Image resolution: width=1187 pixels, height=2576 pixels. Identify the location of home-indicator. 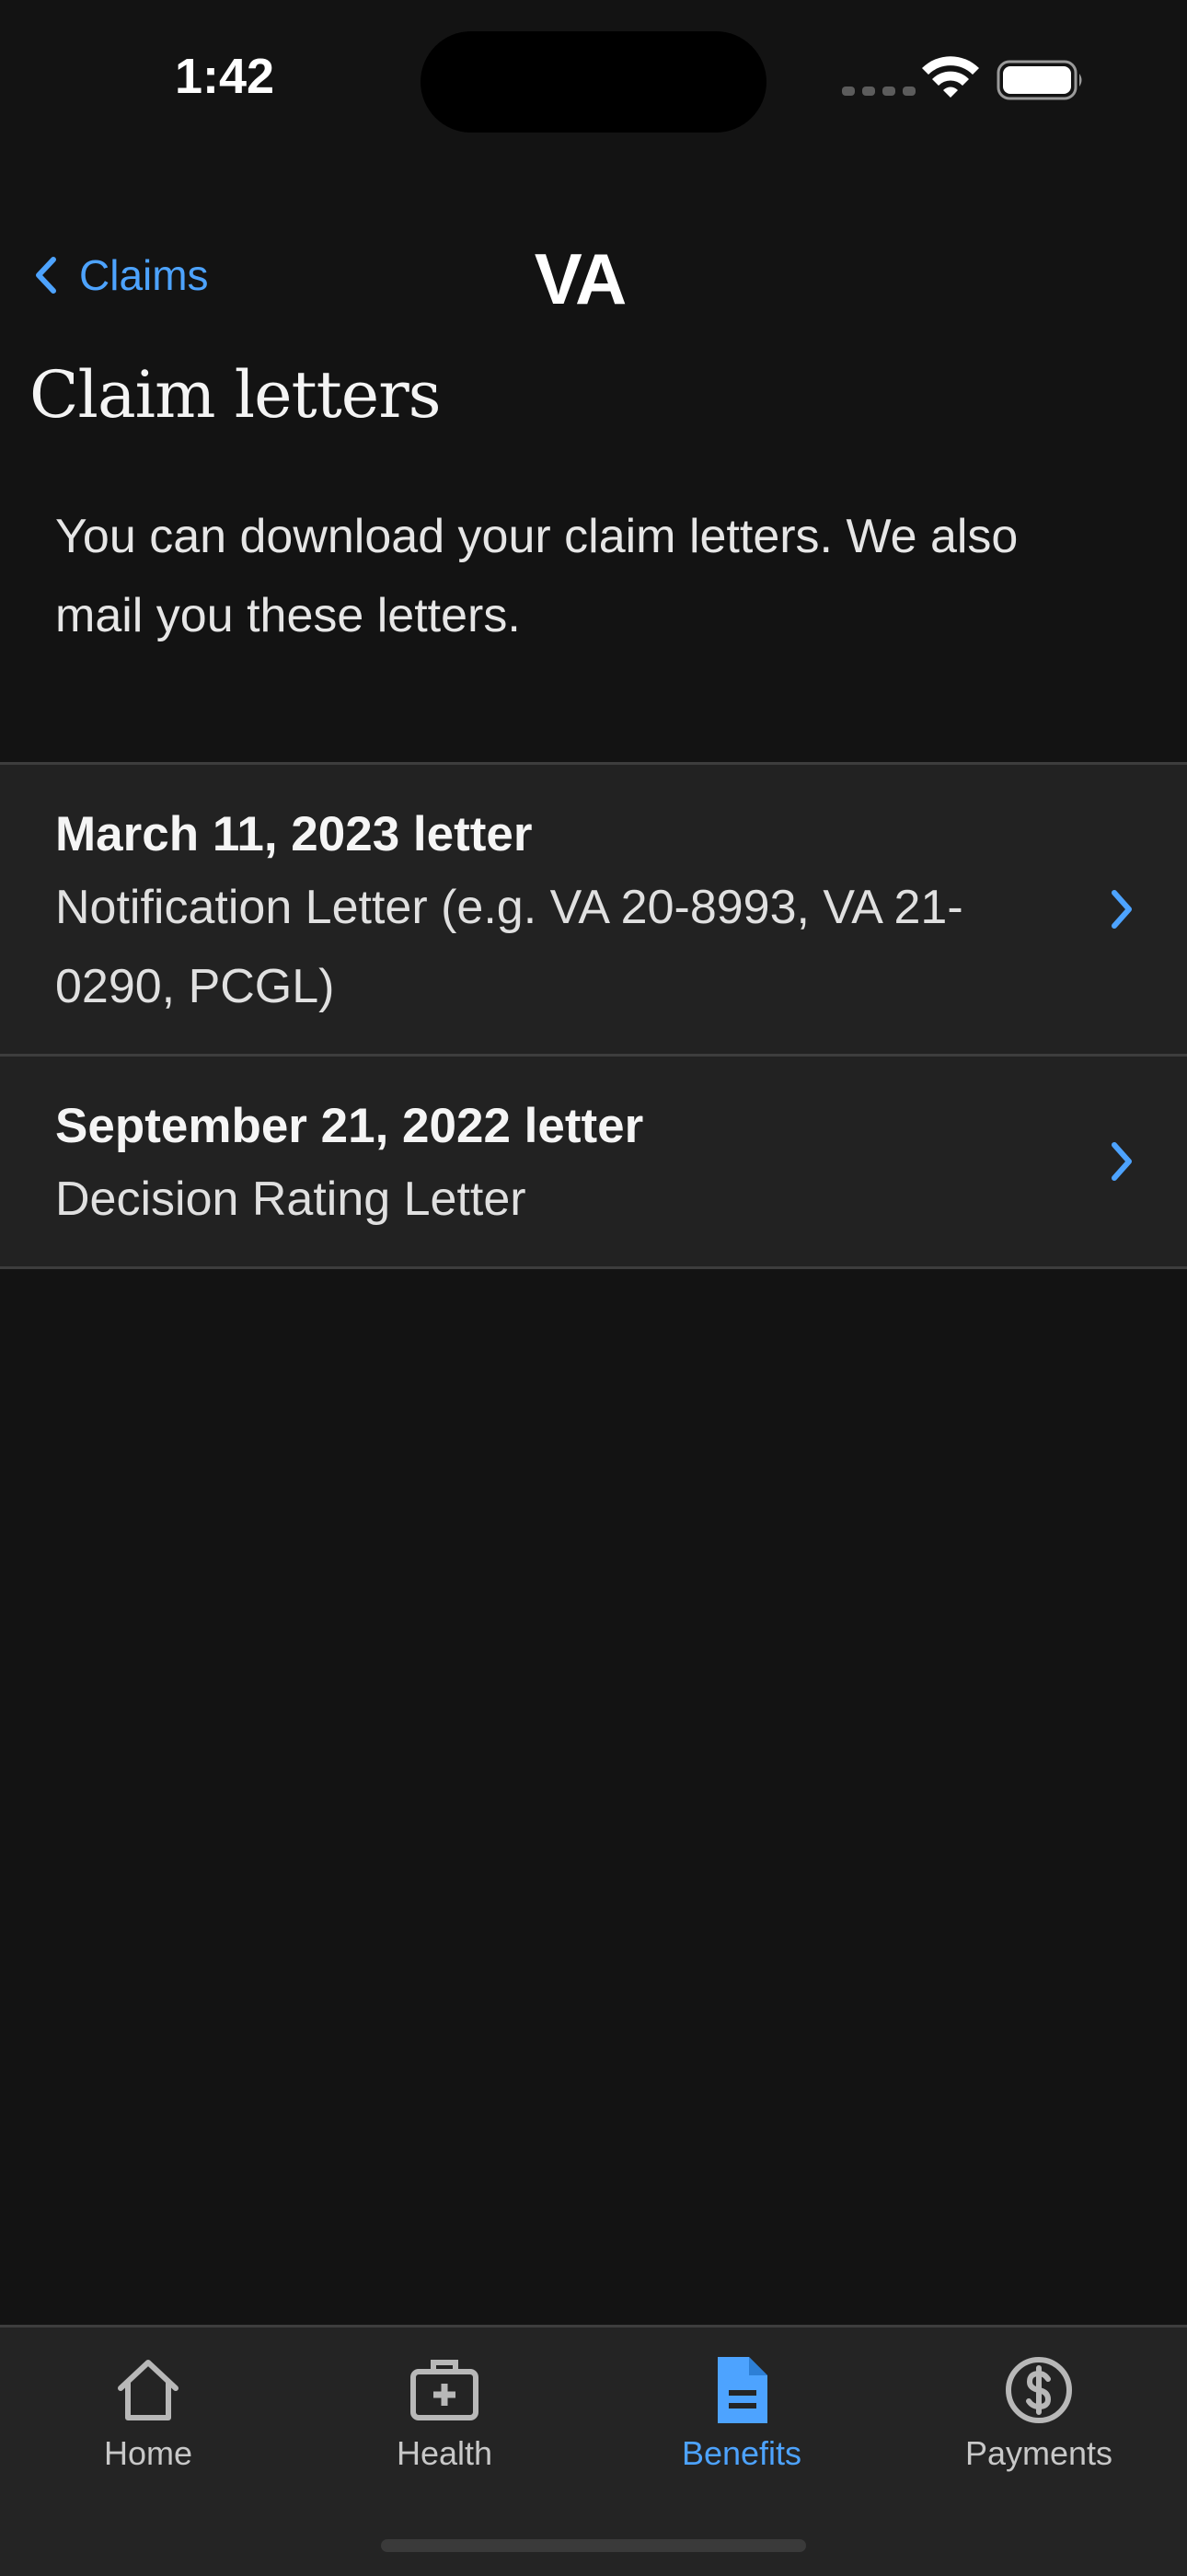
(593, 2545).